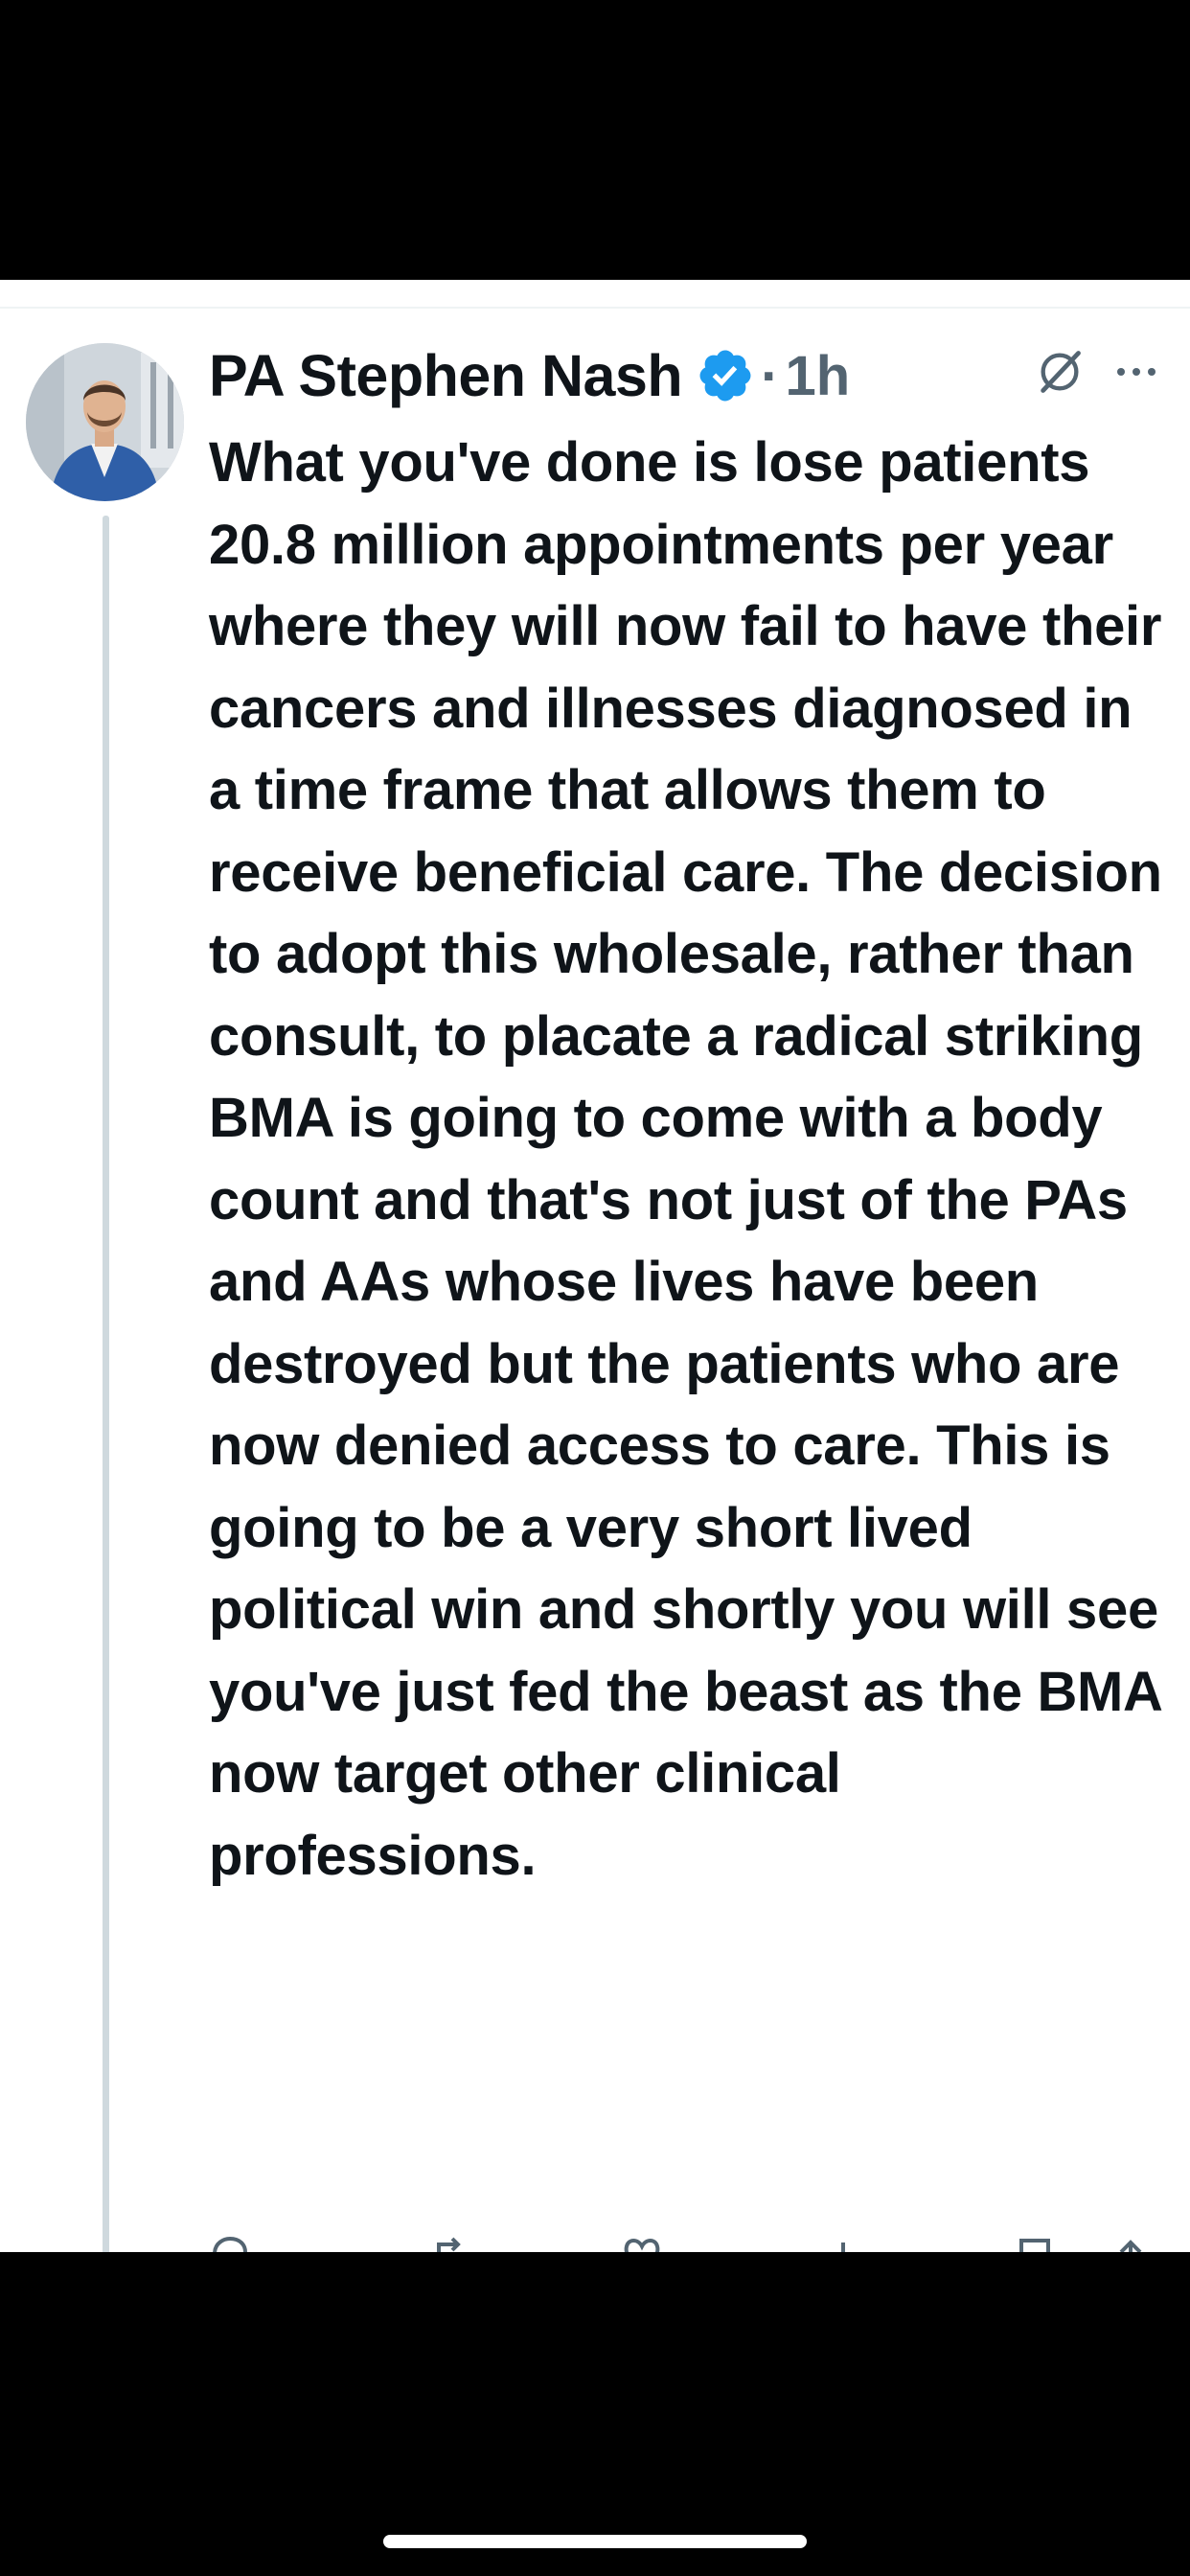 Image resolution: width=1190 pixels, height=2576 pixels. I want to click on author-name: PA Stephen Nash, so click(446, 375).